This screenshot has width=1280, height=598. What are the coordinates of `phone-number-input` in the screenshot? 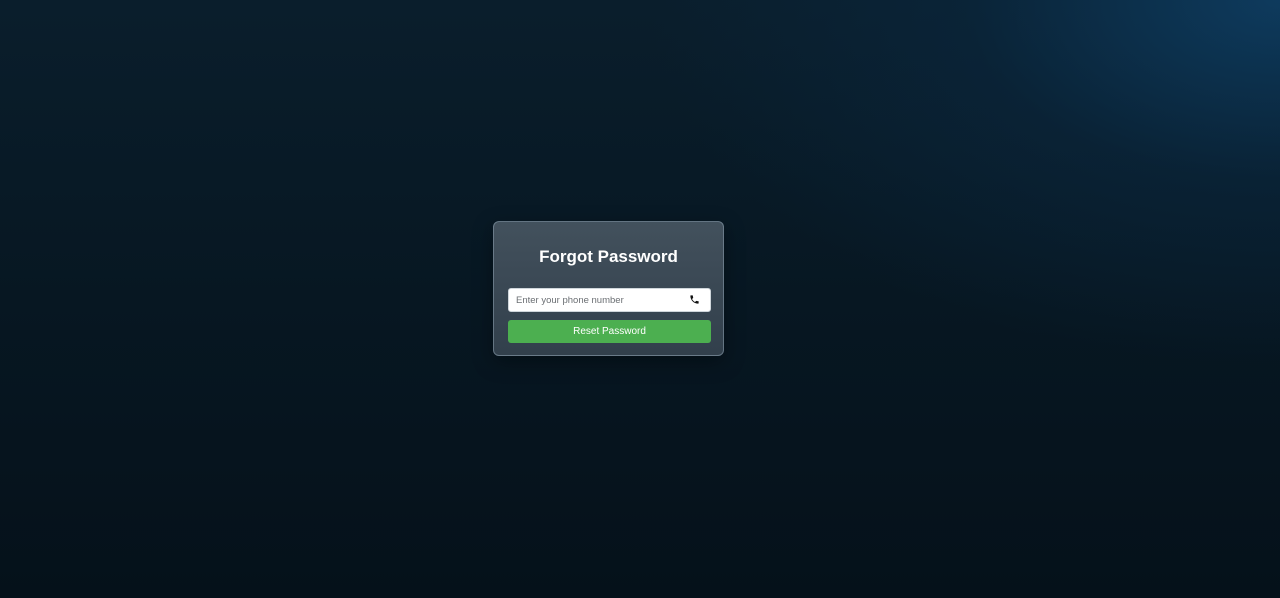 It's located at (594, 300).